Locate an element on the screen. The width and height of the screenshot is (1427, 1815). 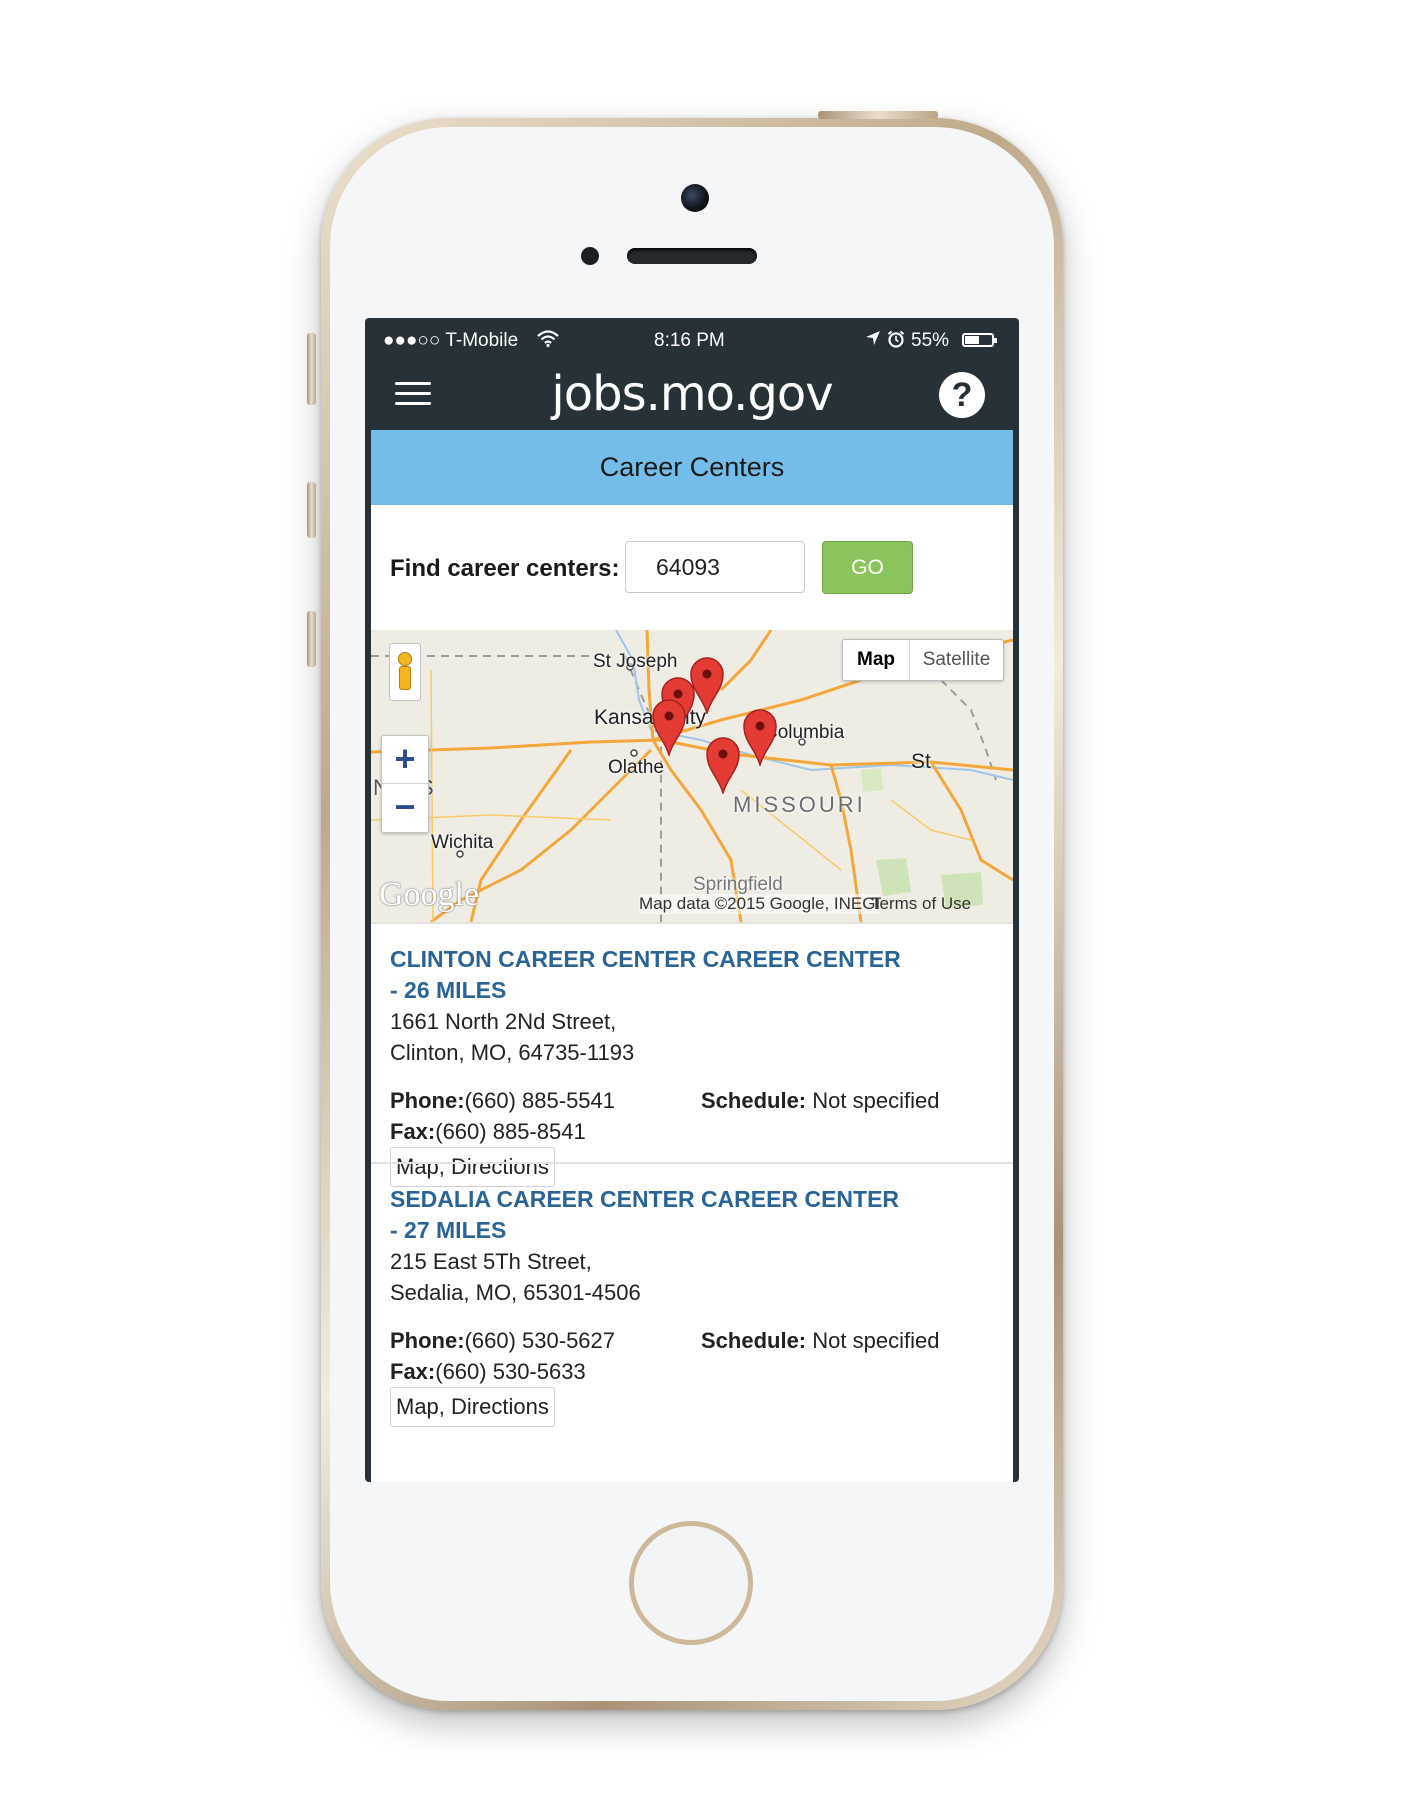
address-line-2: Clinton, MO, 64735-1193 is located at coordinates (512, 1052).